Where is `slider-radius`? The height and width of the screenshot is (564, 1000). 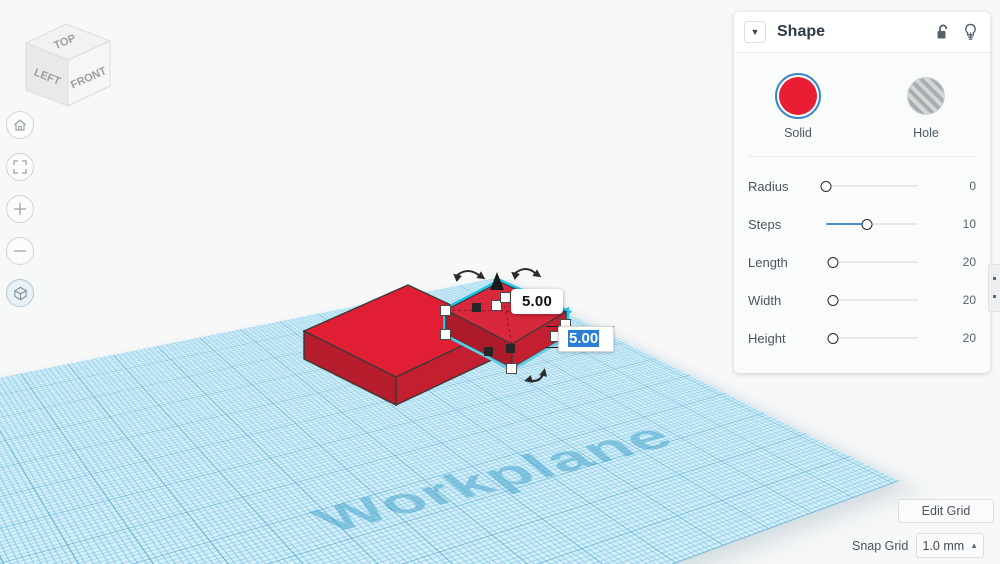
slider-radius is located at coordinates (869, 186).